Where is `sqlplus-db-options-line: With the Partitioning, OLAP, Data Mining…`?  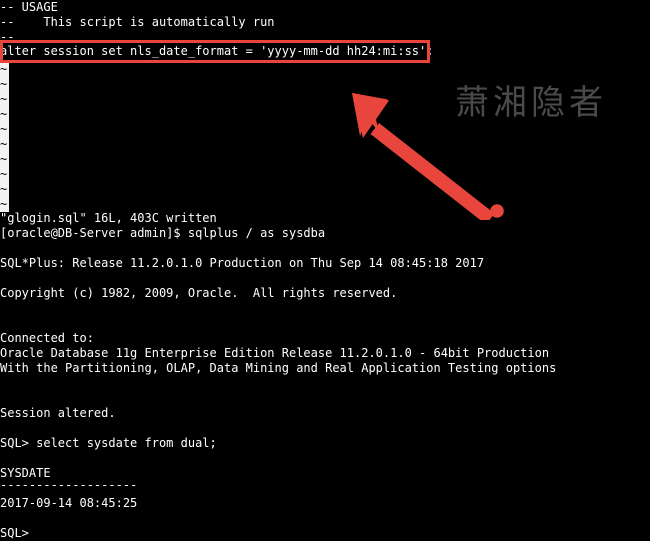
sqlplus-db-options-line: With the Partitioning, OLAP, Data Mining… is located at coordinates (278, 368).